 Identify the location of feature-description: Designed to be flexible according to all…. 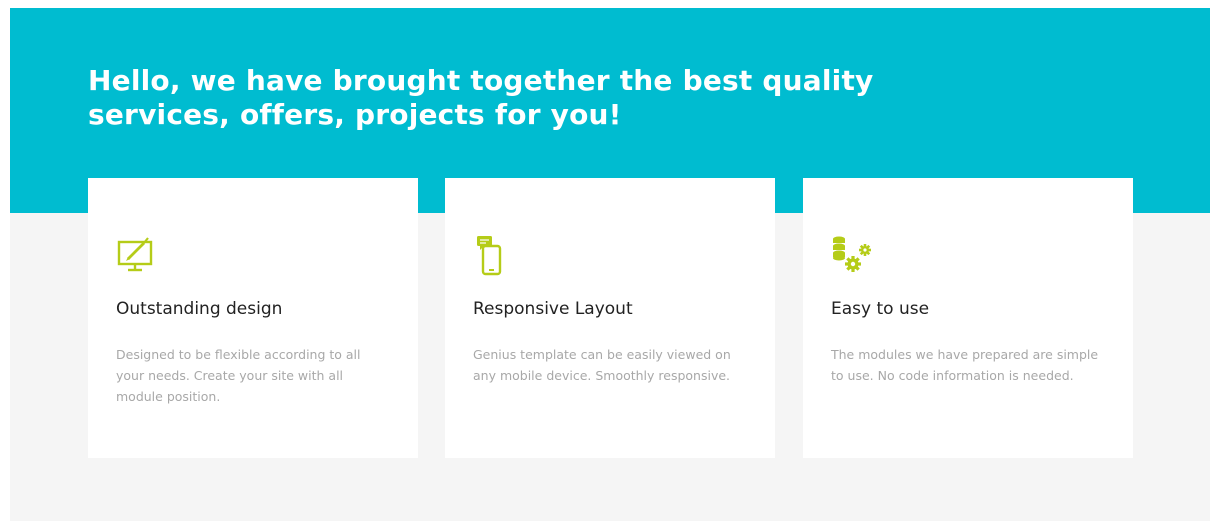
(238, 375).